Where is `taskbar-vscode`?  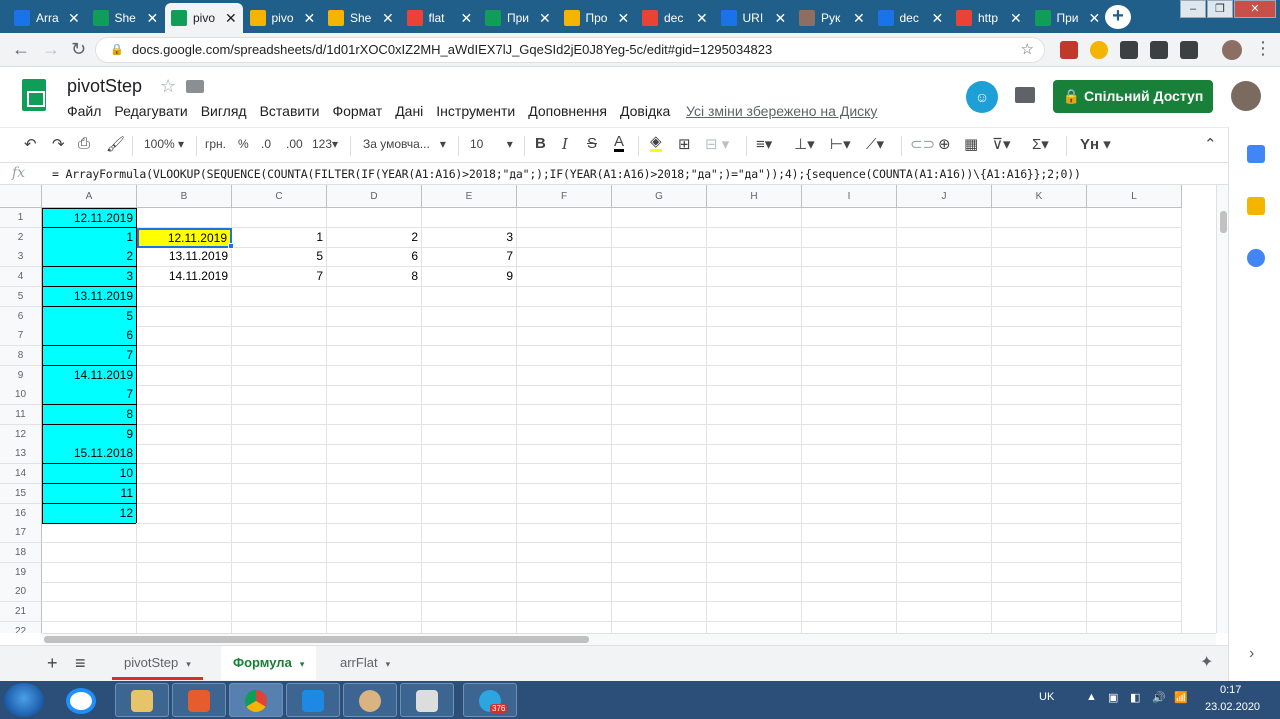
taskbar-vscode is located at coordinates (313, 700).